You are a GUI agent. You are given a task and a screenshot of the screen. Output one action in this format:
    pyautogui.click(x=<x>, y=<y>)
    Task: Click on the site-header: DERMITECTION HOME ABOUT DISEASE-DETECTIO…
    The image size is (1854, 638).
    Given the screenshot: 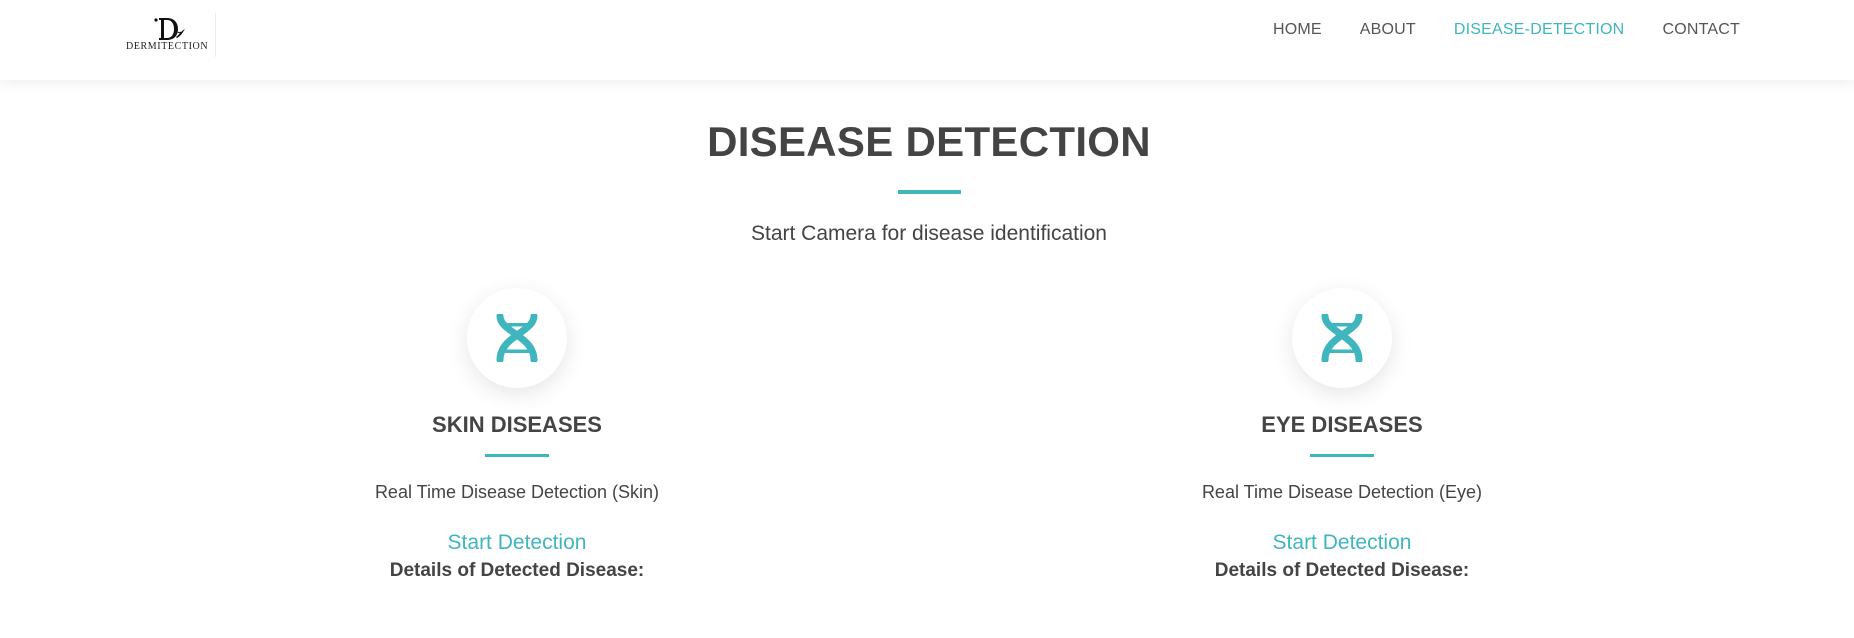 What is the action you would take?
    pyautogui.click(x=927, y=40)
    